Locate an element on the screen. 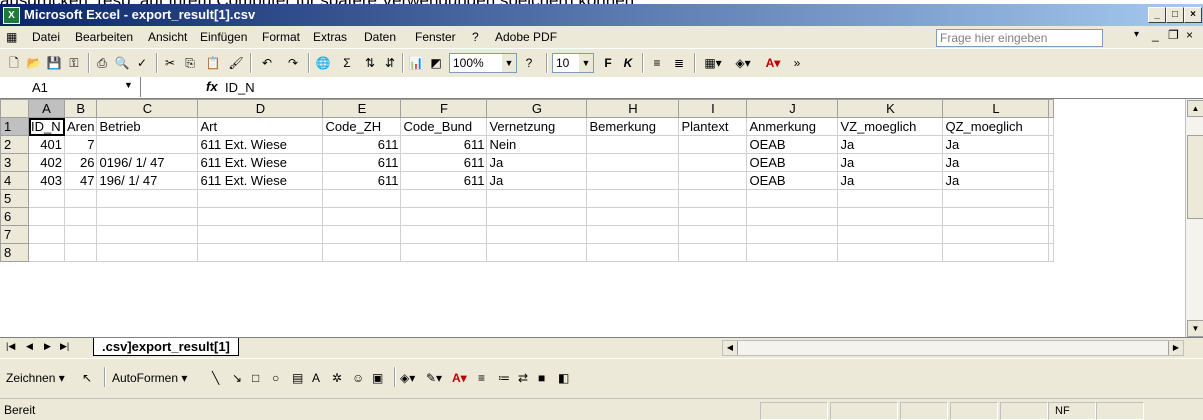 The height and width of the screenshot is (420, 1203). last-sheet-icon: ▶| is located at coordinates (64, 346).